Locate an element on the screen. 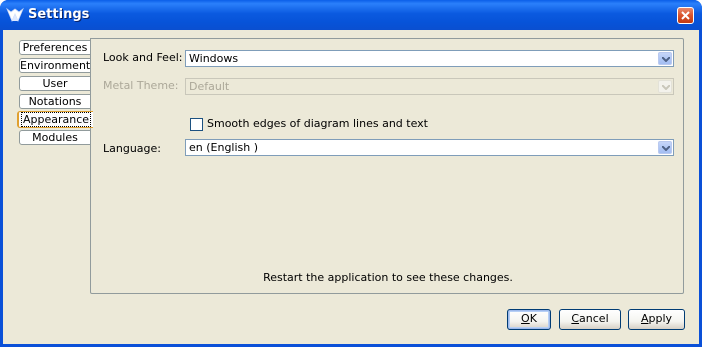 The width and height of the screenshot is (702, 347). apply-mnemonic: A is located at coordinates (644, 318).